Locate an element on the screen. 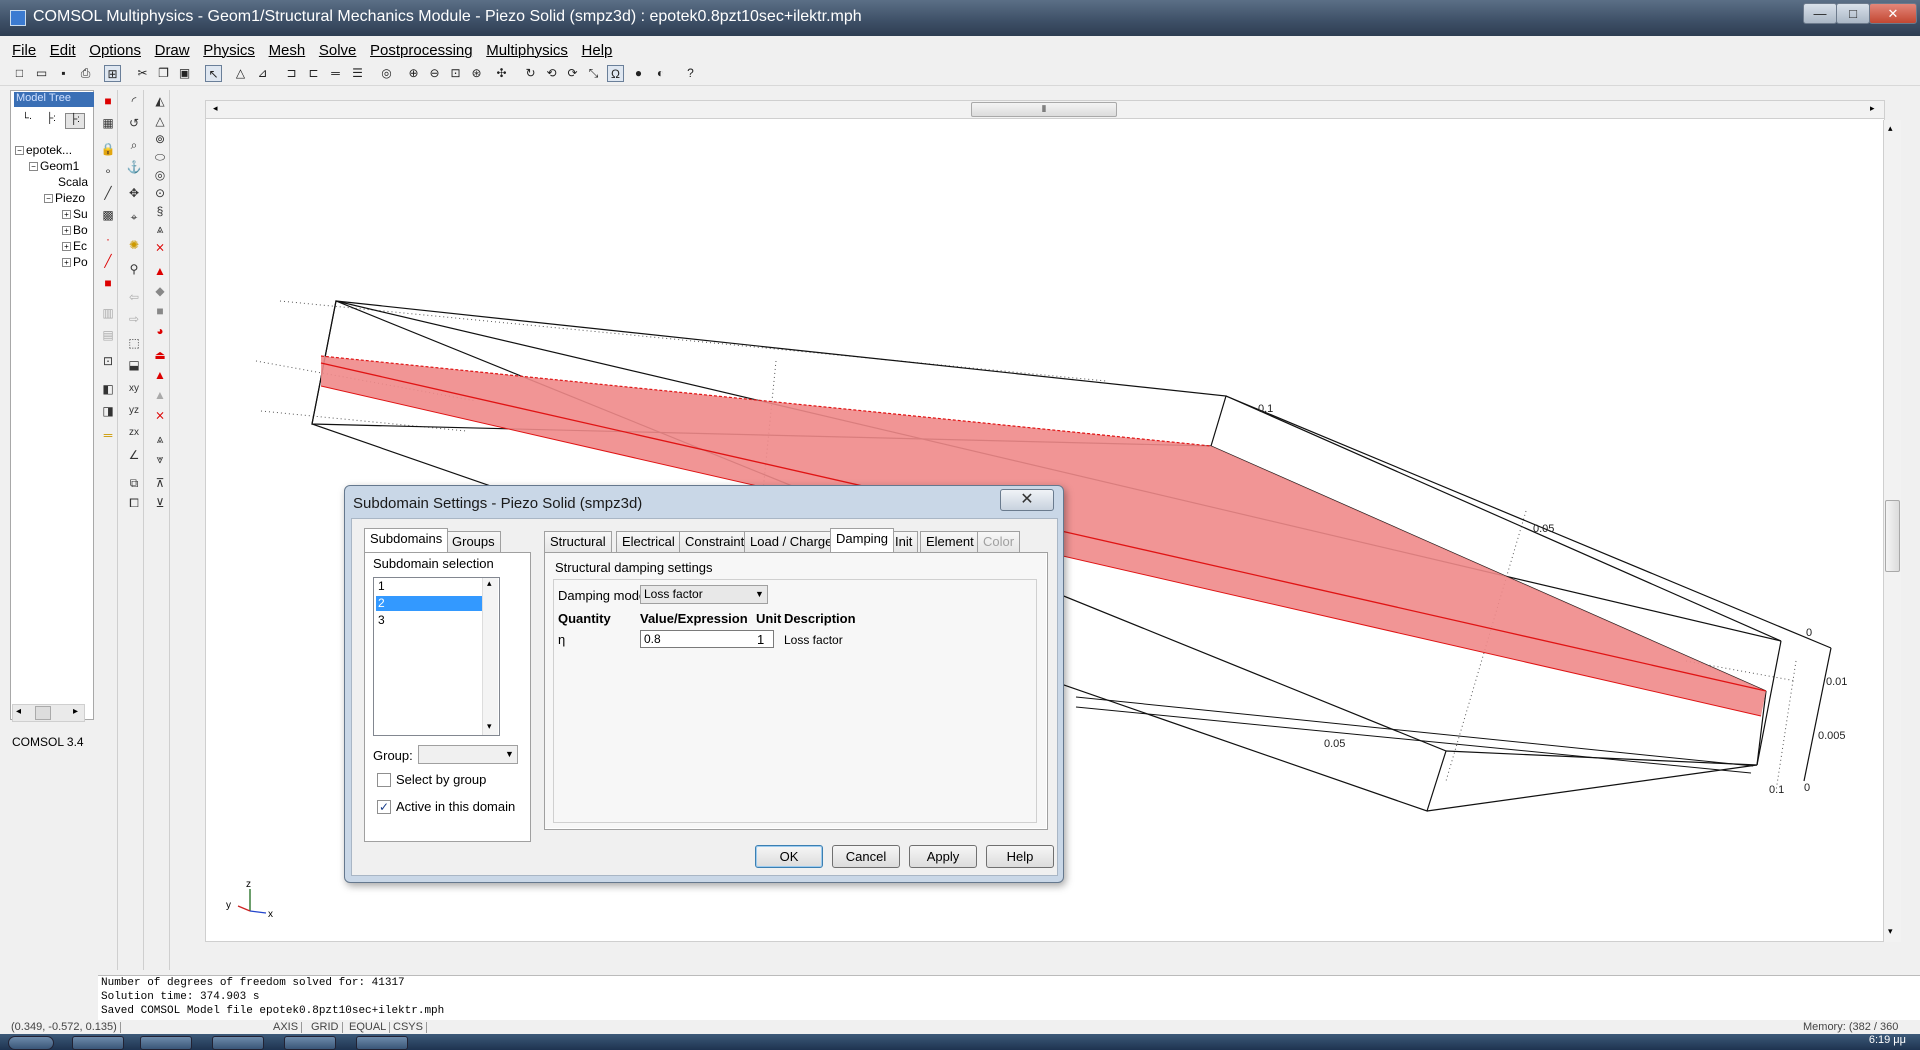 The height and width of the screenshot is (1050, 1920). vertex-icon: ∘ is located at coordinates (108, 171).